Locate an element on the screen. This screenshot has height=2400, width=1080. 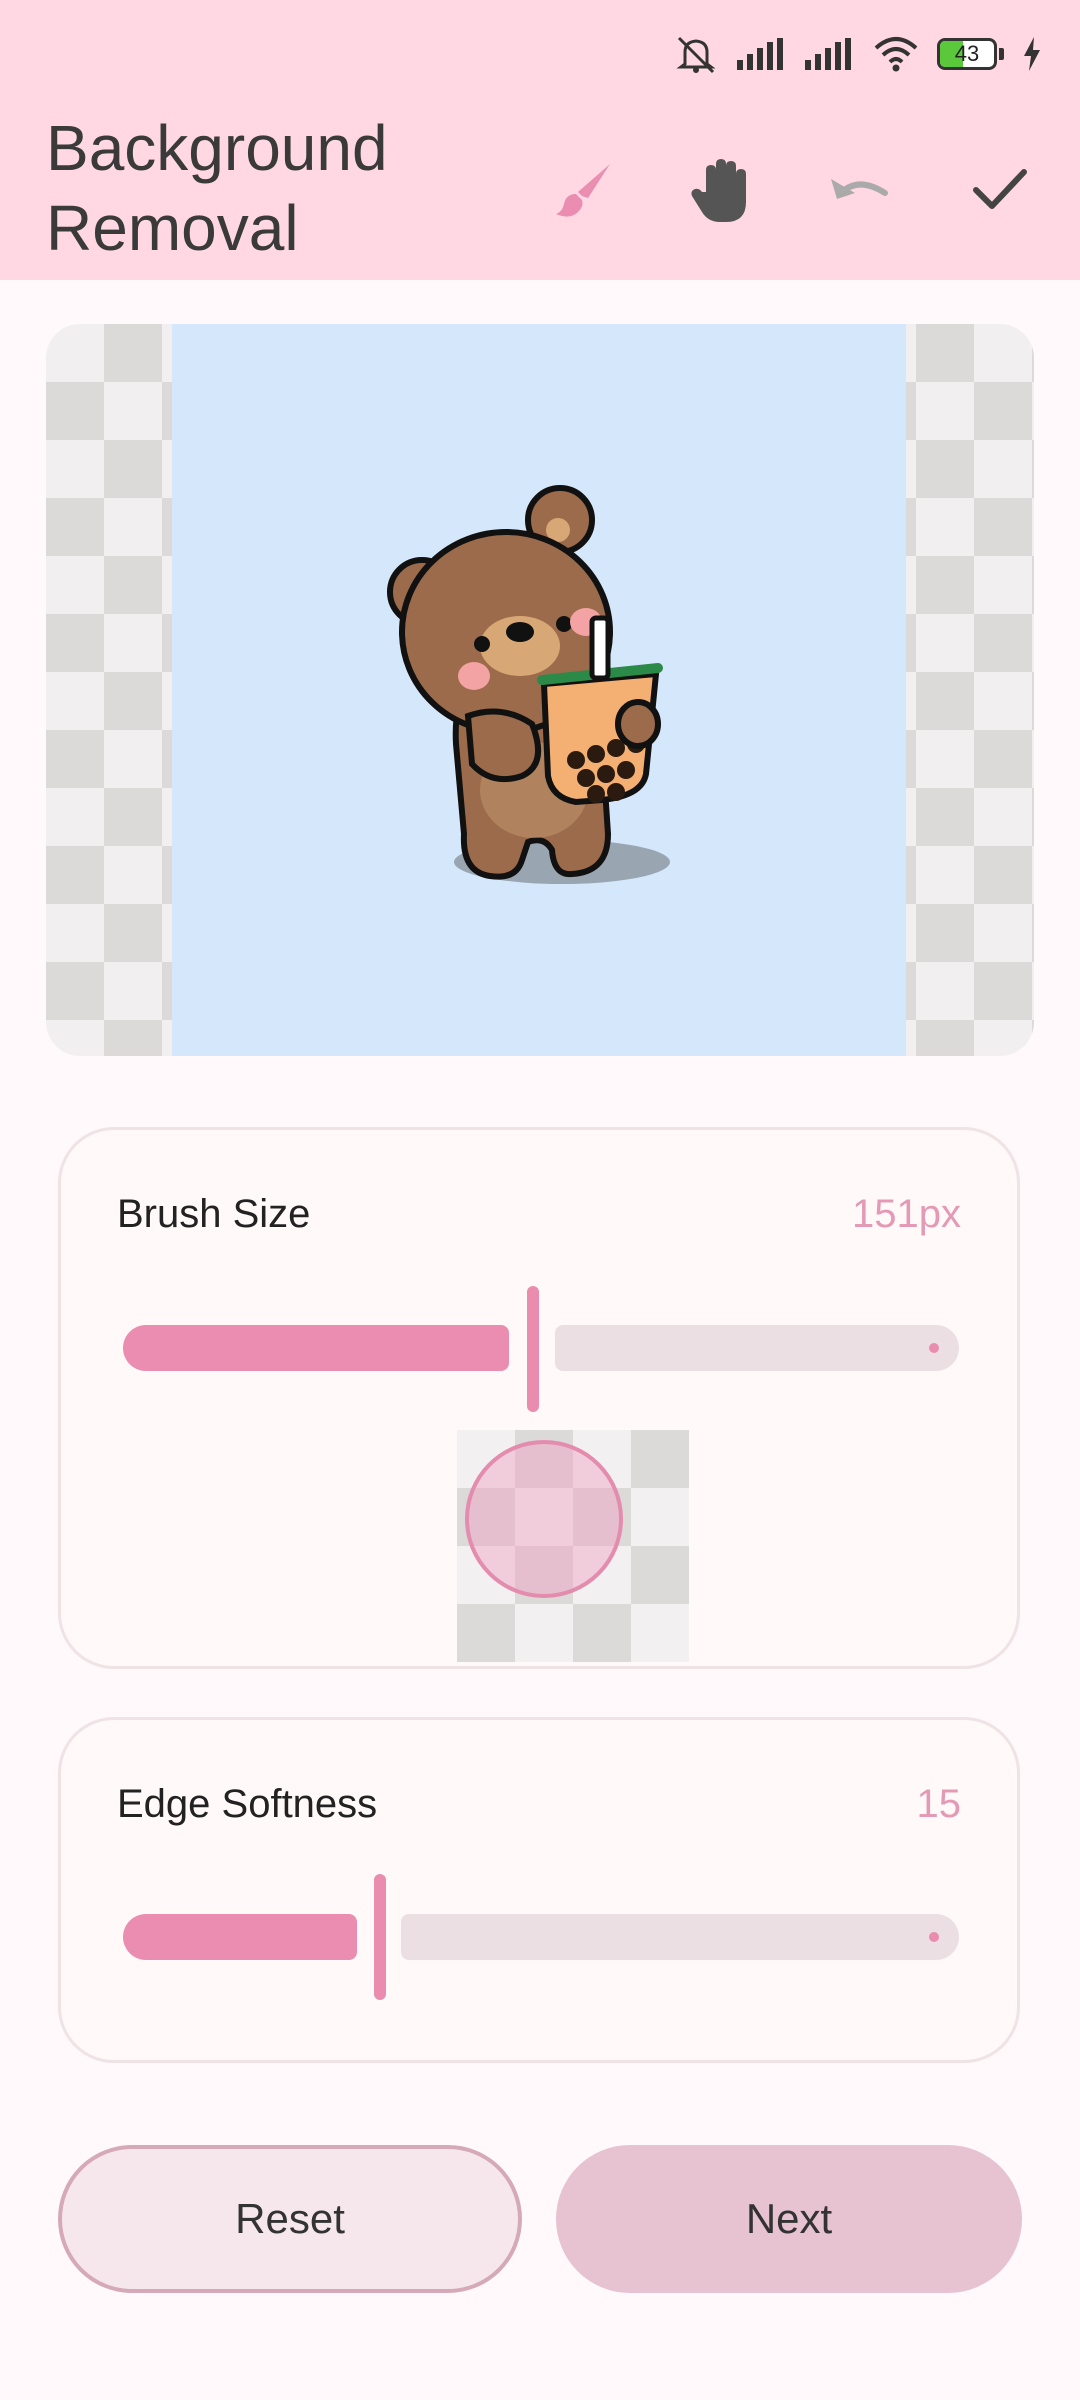
brush-size-value: 151px is located at coordinates (906, 1214).